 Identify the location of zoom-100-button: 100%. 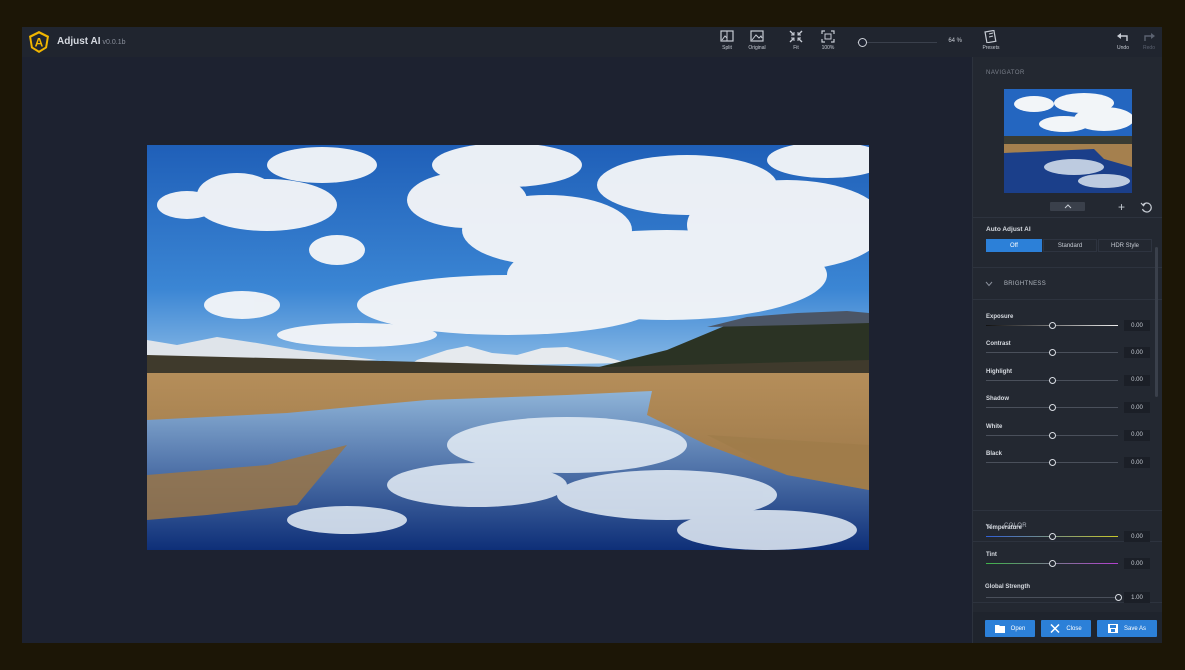
(828, 43).